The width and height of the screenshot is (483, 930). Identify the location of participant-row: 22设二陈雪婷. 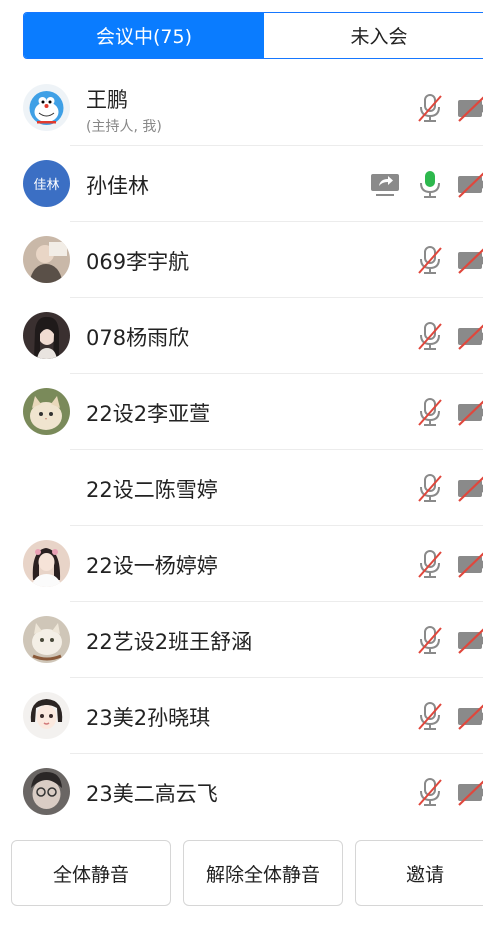
(241, 488).